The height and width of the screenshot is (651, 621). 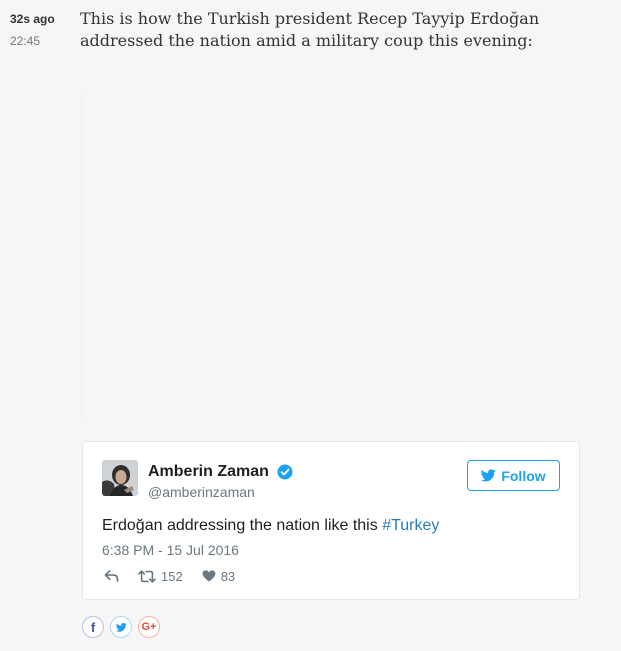 I want to click on reply-icon, so click(x=111, y=576).